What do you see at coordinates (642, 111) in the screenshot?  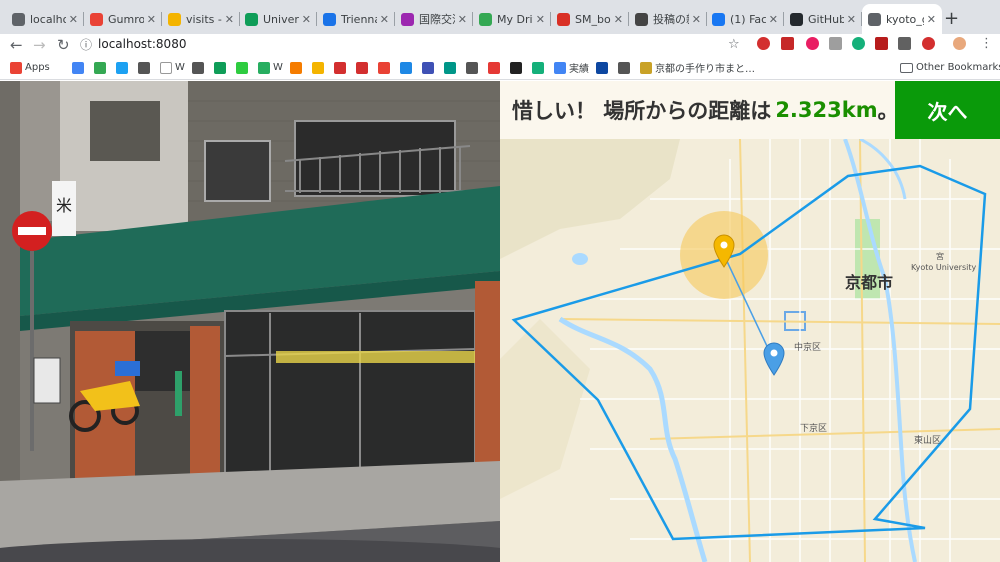 I see `result-message: 惜しい！ 場所からの距離は` at bounding box center [642, 111].